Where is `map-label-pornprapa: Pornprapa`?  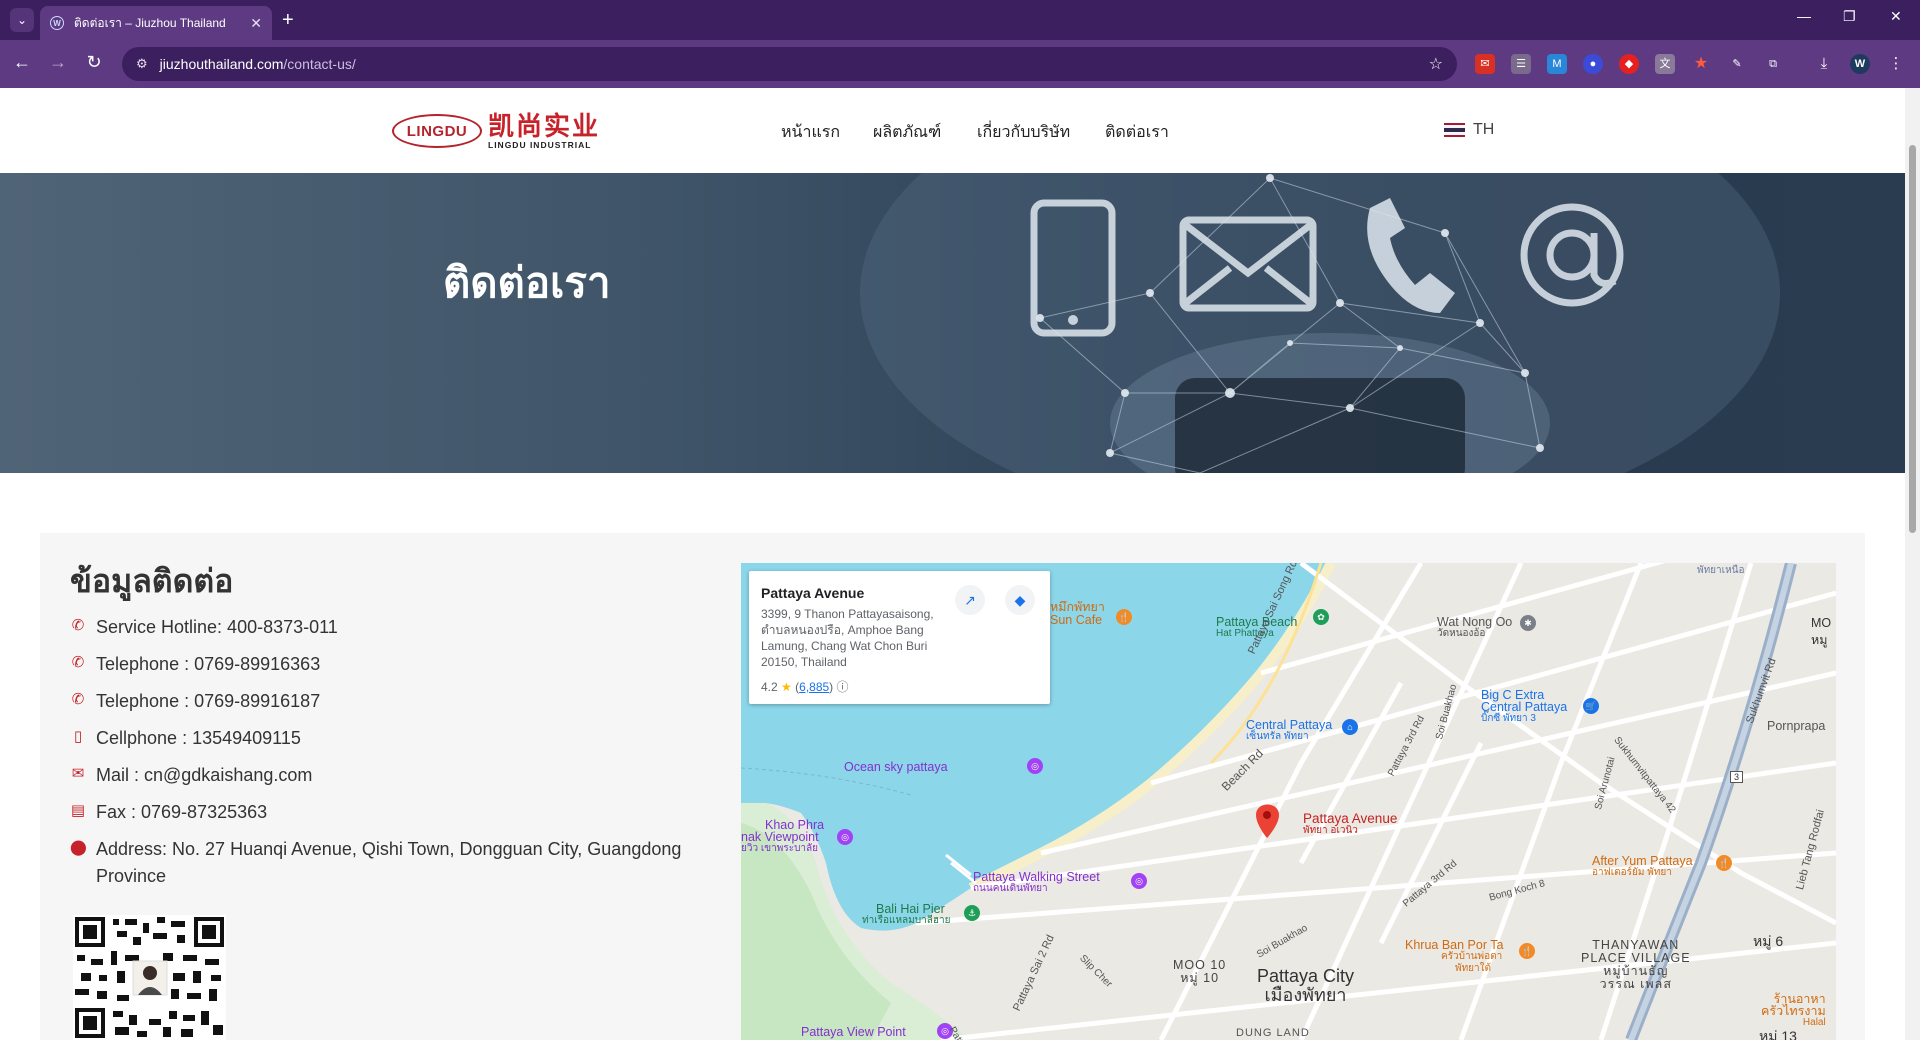 map-label-pornprapa: Pornprapa is located at coordinates (1796, 726).